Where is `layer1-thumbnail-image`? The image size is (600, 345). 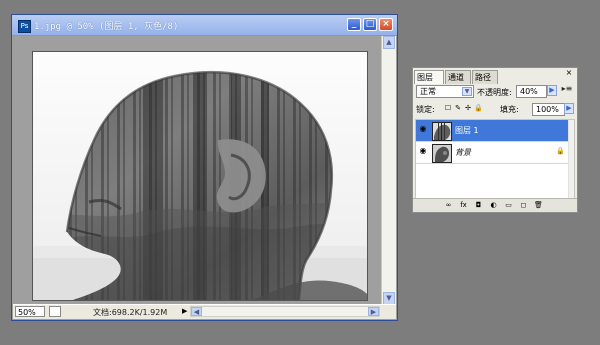
layer1-thumbnail-image is located at coordinates (442, 131).